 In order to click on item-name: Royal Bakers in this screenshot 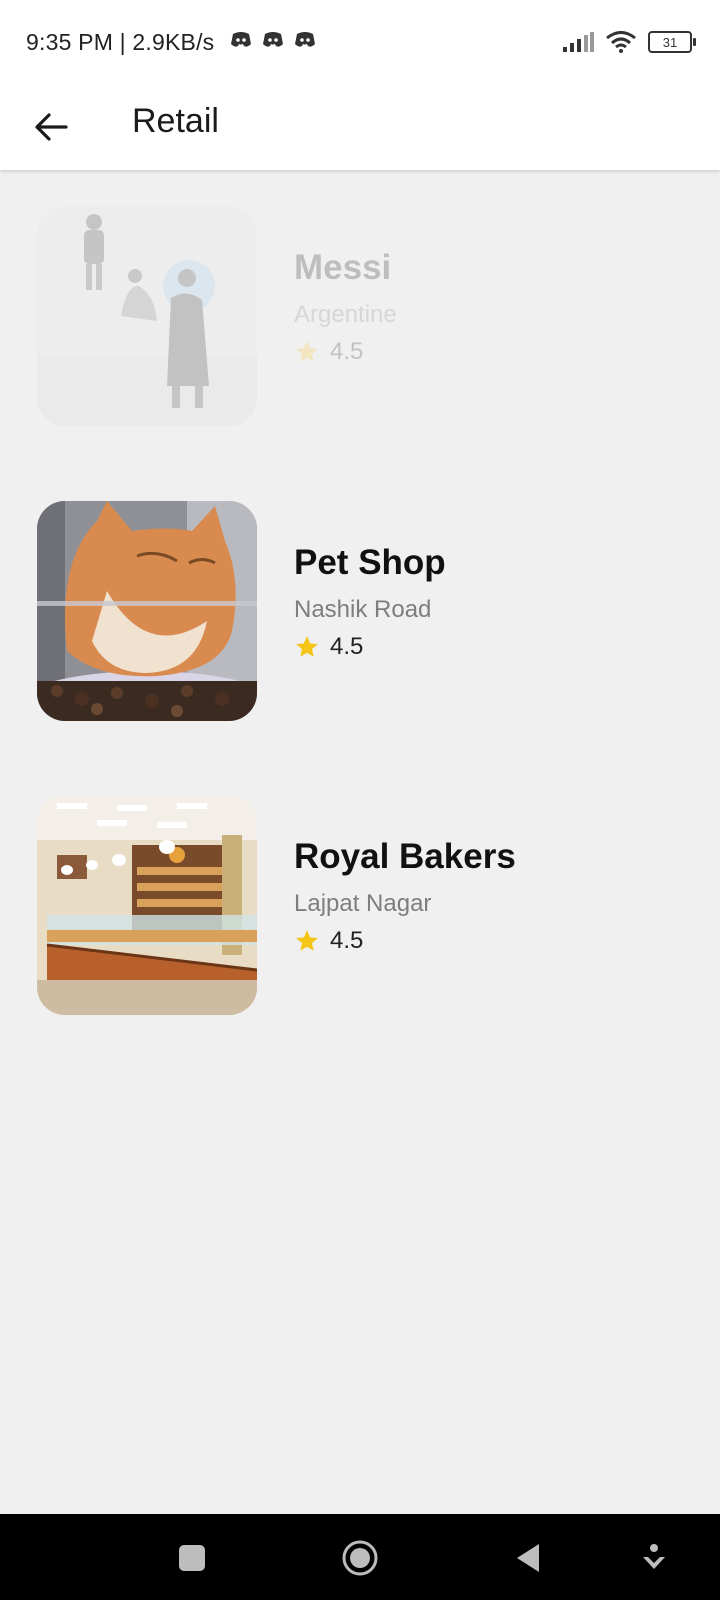, I will do `click(405, 856)`.